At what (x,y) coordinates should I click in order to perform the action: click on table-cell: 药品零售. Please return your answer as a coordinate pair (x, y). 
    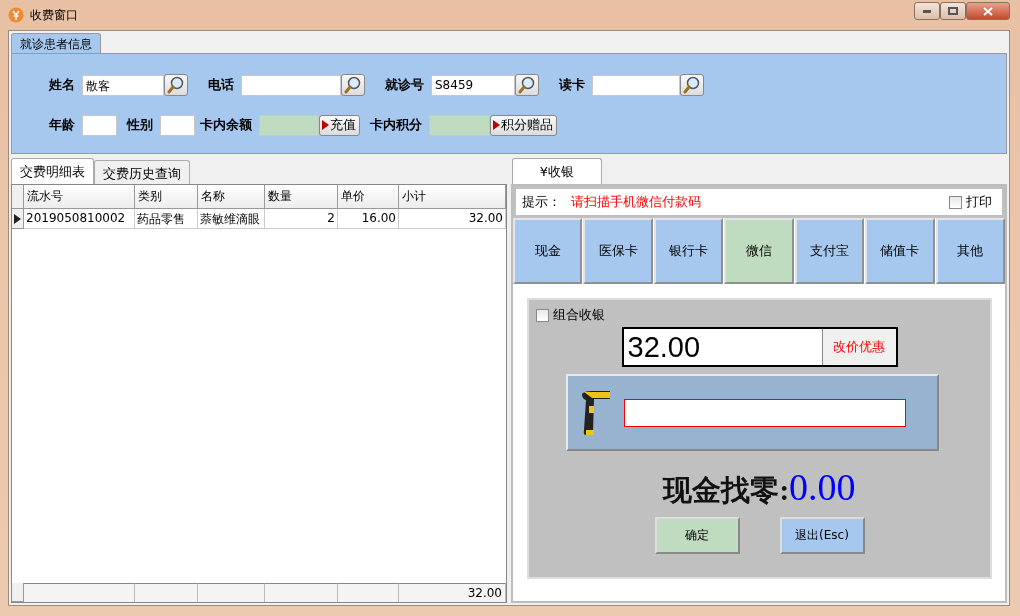
    Looking at the image, I should click on (166, 219).